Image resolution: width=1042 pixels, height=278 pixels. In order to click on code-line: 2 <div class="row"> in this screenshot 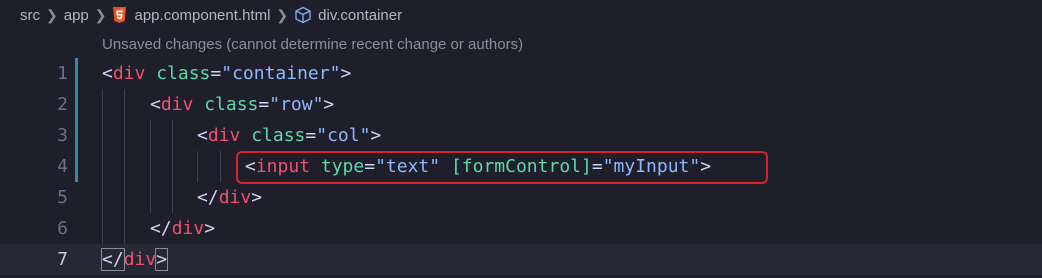, I will do `click(521, 104)`.